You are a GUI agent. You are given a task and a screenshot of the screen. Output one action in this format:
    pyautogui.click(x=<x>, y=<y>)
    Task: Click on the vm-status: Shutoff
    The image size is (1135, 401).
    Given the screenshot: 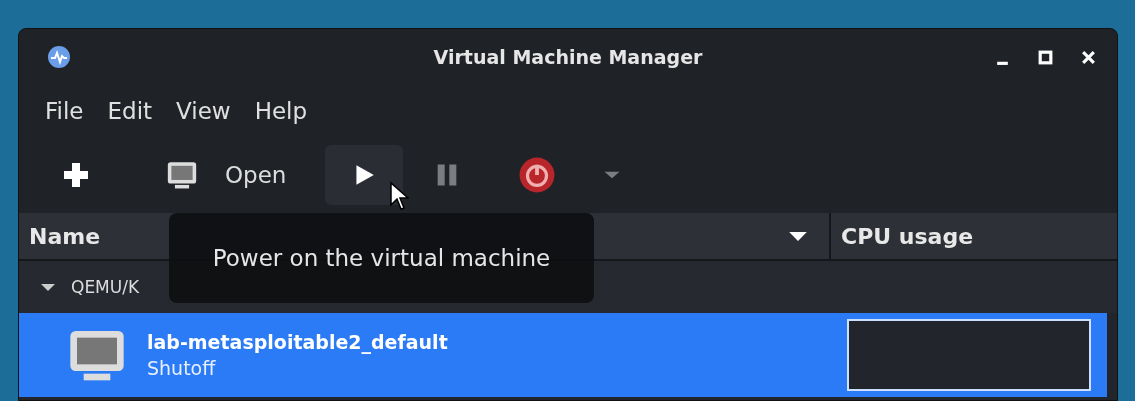 What is the action you would take?
    pyautogui.click(x=182, y=368)
    